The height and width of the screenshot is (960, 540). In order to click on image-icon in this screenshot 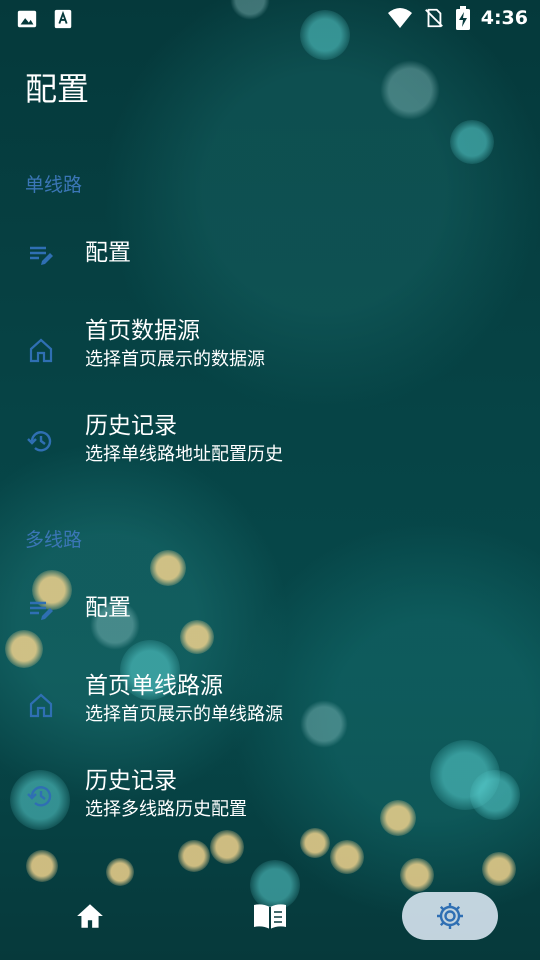, I will do `click(27, 19)`.